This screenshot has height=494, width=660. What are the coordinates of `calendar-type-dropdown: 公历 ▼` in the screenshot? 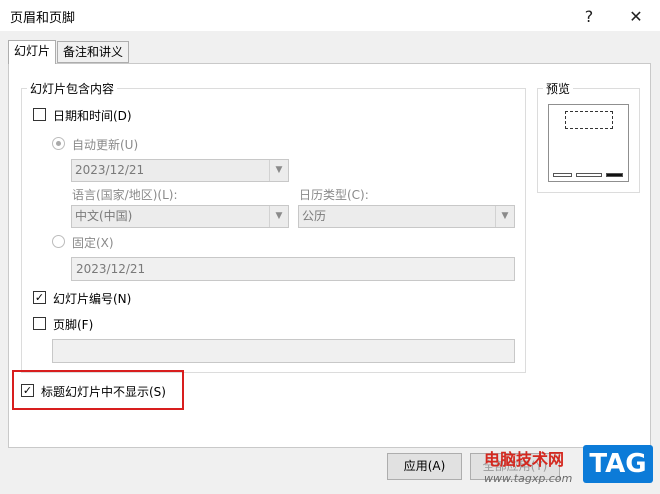 It's located at (406, 216).